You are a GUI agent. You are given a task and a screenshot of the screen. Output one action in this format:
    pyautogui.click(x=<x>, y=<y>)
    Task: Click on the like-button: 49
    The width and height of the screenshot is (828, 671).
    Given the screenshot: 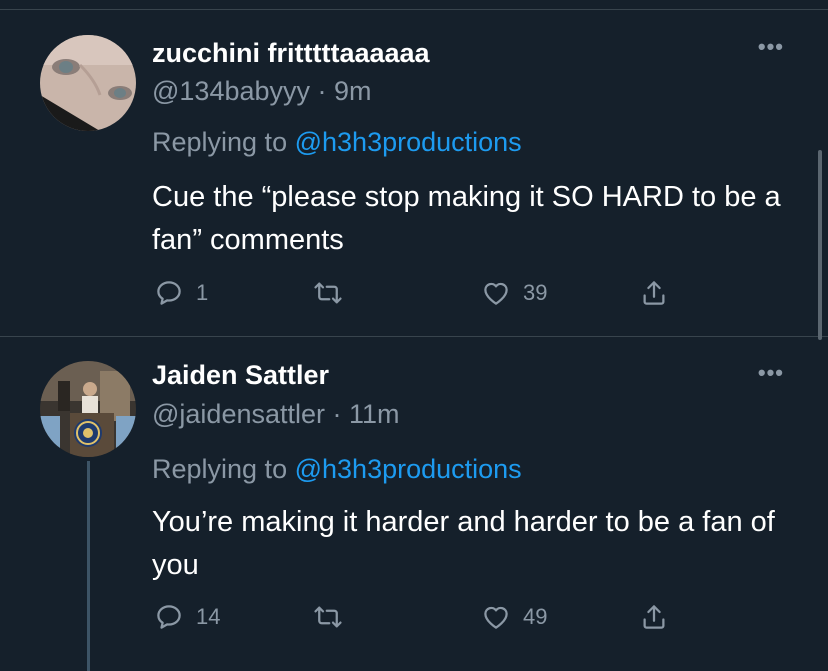 What is the action you would take?
    pyautogui.click(x=514, y=617)
    